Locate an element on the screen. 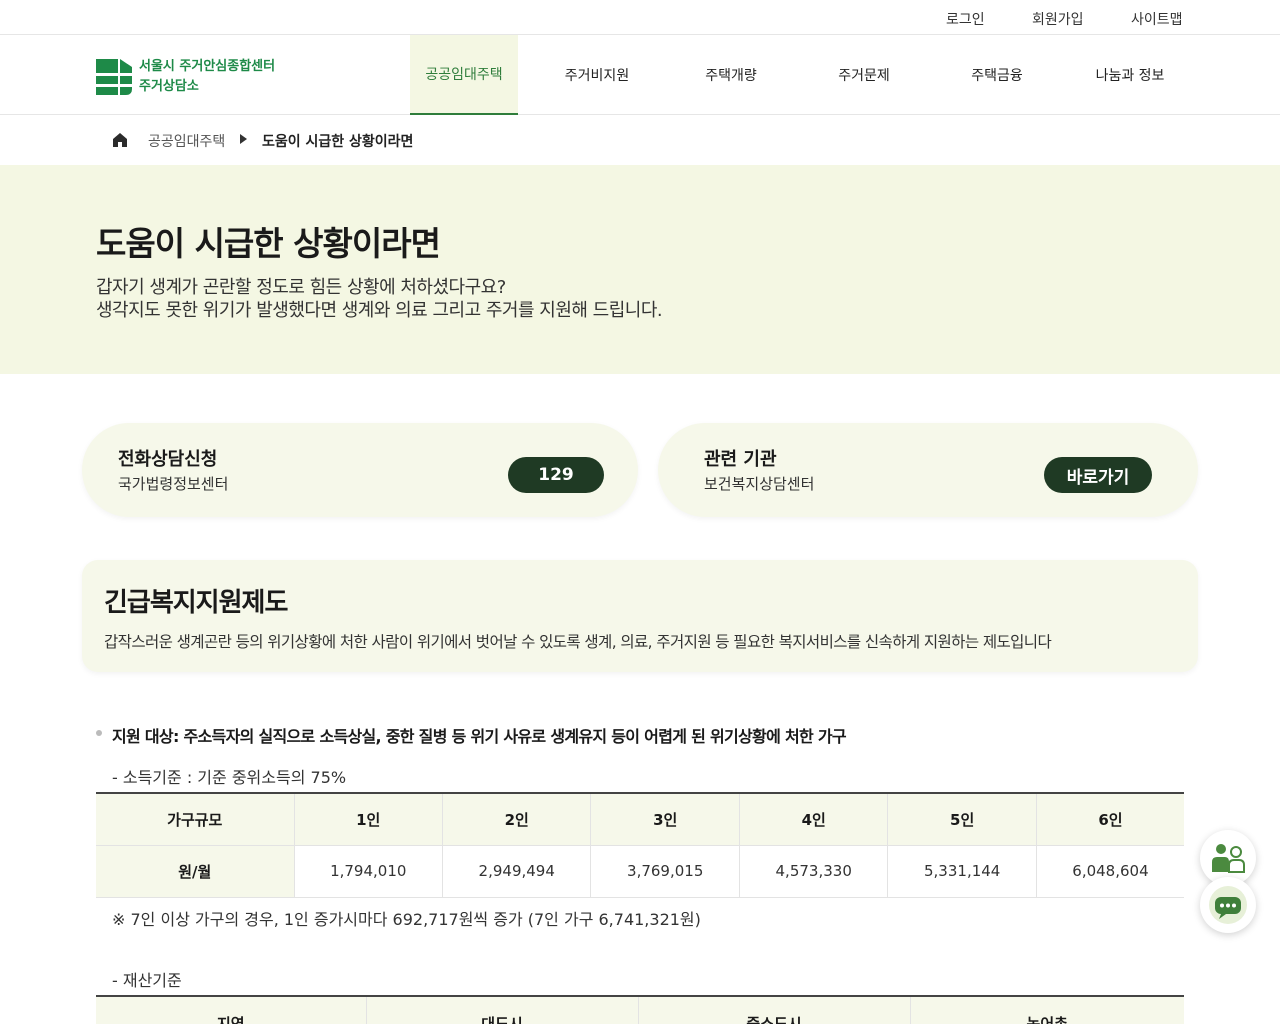 This screenshot has width=1280, height=1024. nav-public-rental: 공공임대주택 is located at coordinates (464, 75).